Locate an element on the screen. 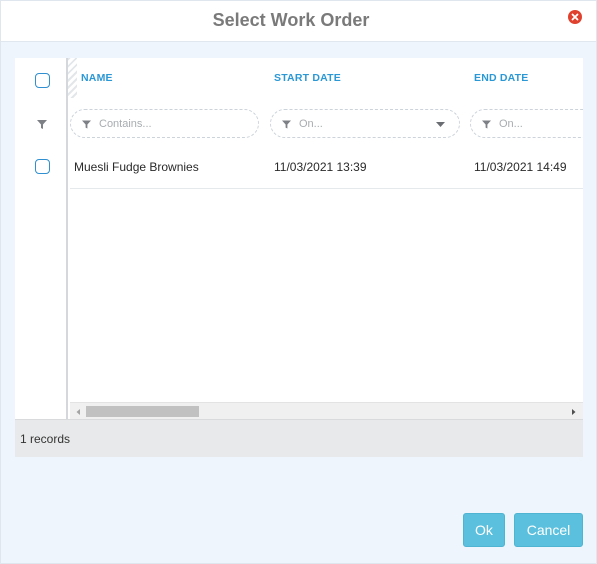  select-all-checkbox is located at coordinates (42, 80).